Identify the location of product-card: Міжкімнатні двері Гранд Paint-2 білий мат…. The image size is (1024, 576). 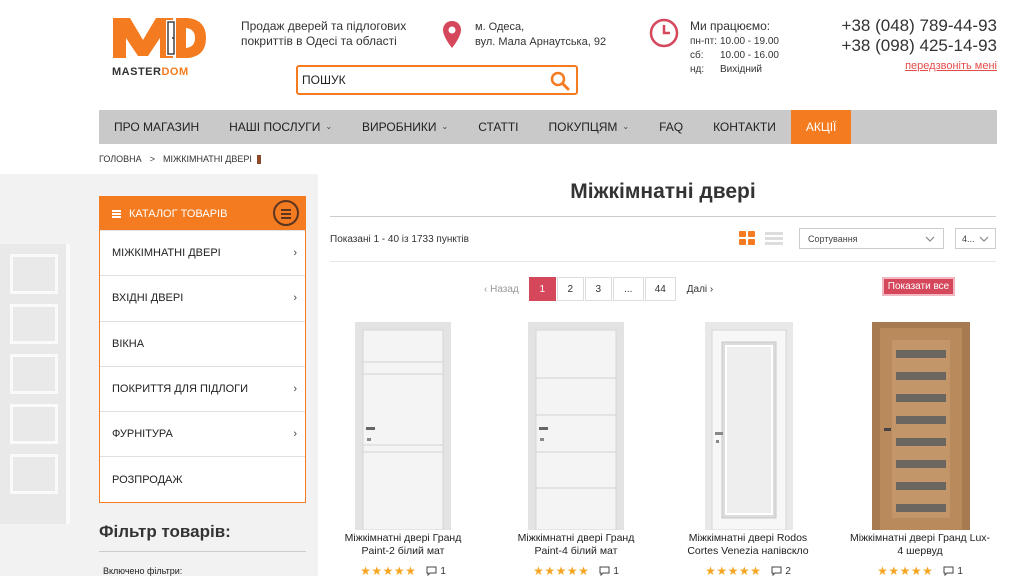
(403, 448).